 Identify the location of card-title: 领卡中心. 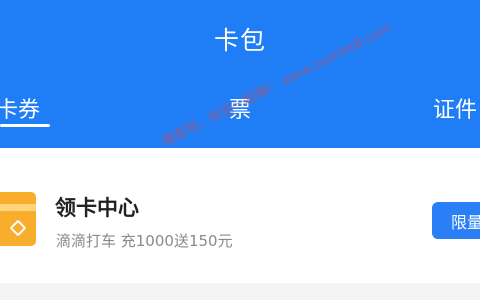
(97, 208).